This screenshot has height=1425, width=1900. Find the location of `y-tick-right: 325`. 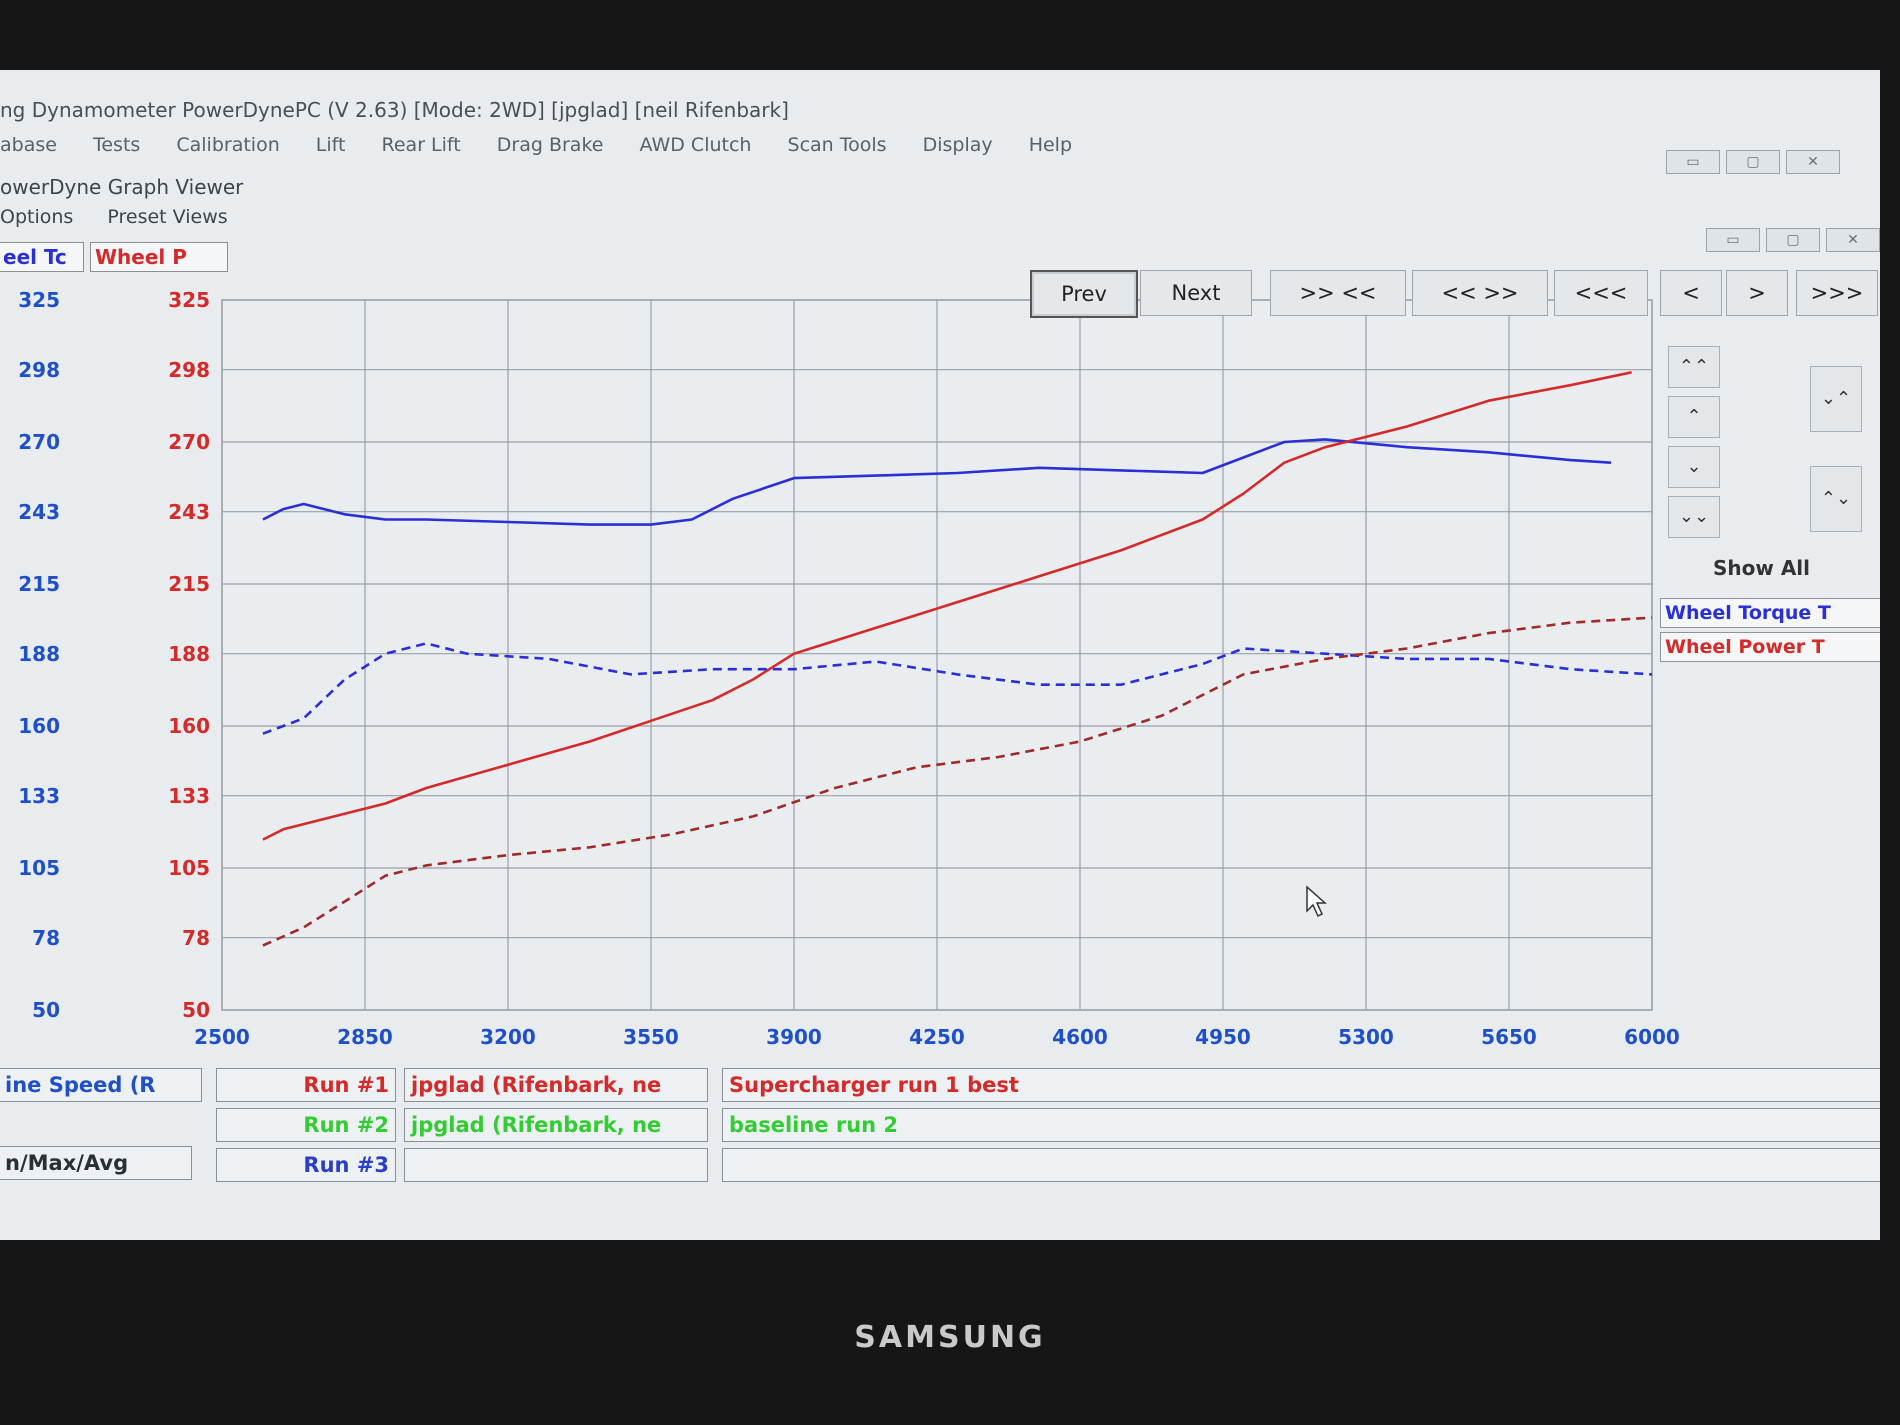

y-tick-right: 325 is located at coordinates (189, 300).